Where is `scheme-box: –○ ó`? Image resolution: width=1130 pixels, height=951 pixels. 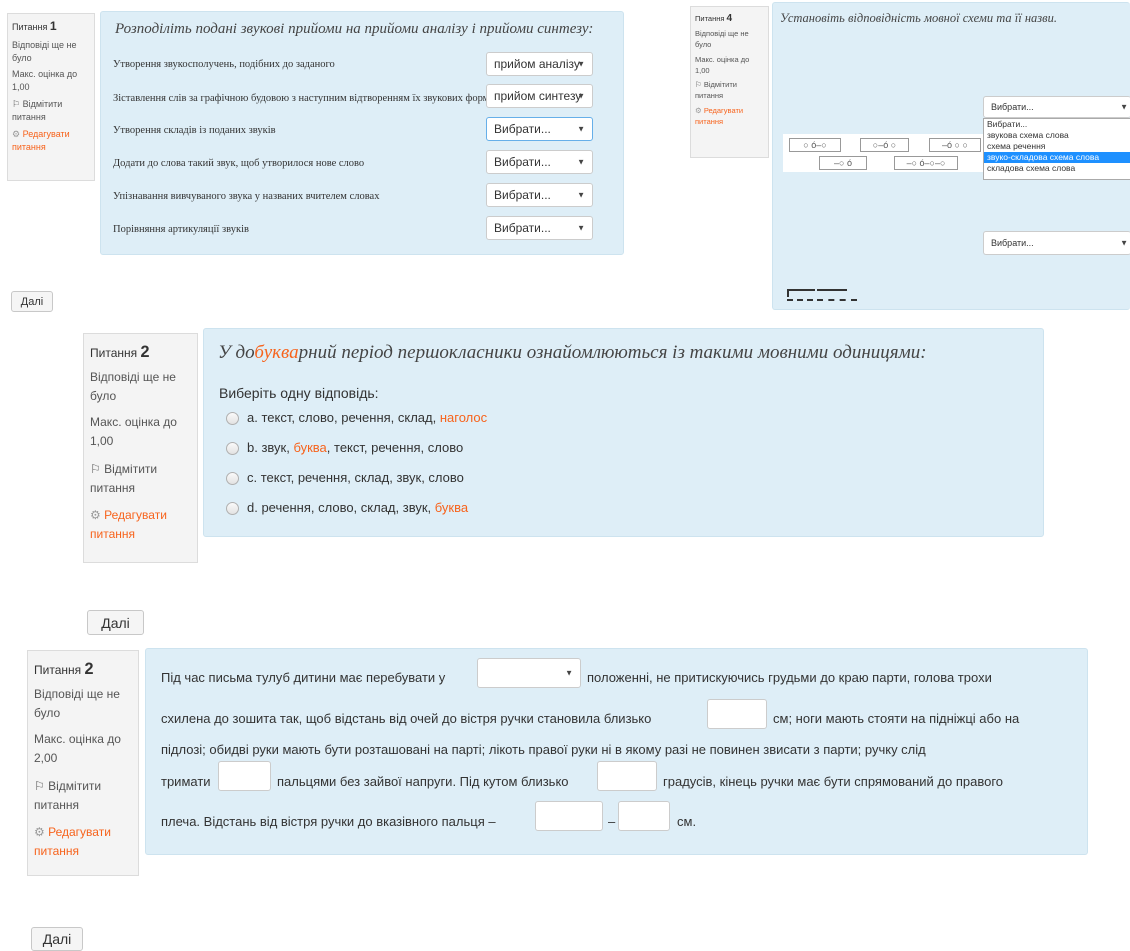 scheme-box: –○ ó is located at coordinates (843, 163).